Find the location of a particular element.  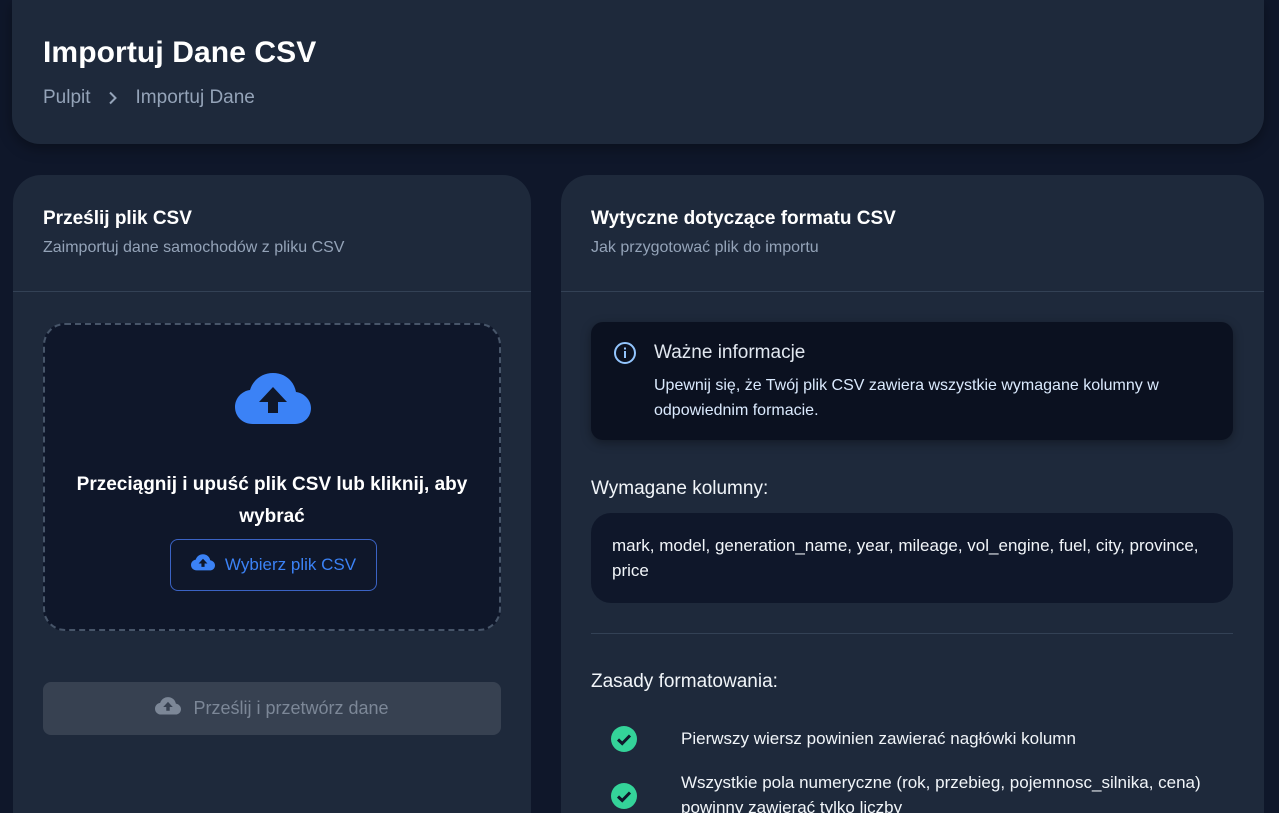

submit-process-button: Prześlij i przetwórz dane is located at coordinates (272, 708).